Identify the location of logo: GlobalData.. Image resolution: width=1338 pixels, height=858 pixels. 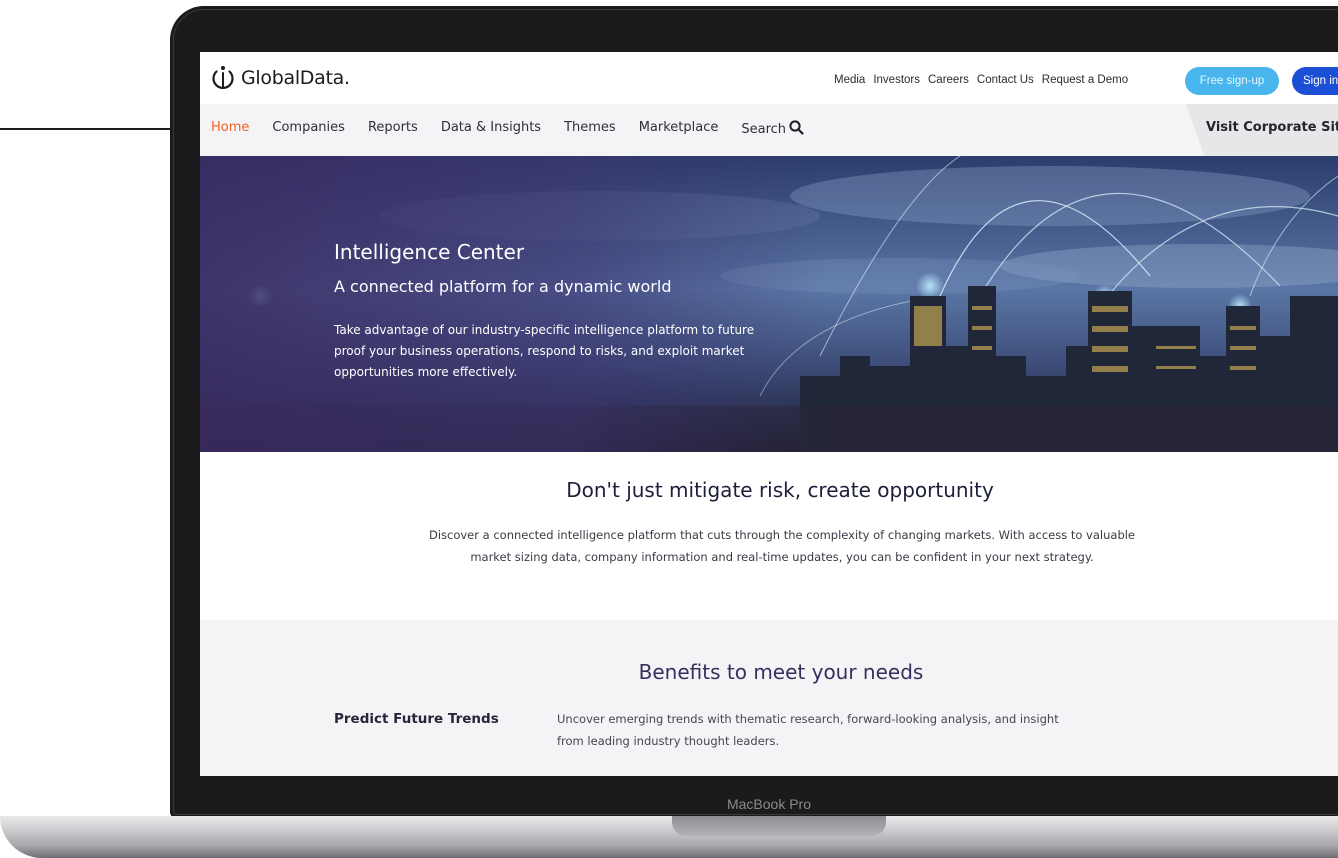
(280, 78).